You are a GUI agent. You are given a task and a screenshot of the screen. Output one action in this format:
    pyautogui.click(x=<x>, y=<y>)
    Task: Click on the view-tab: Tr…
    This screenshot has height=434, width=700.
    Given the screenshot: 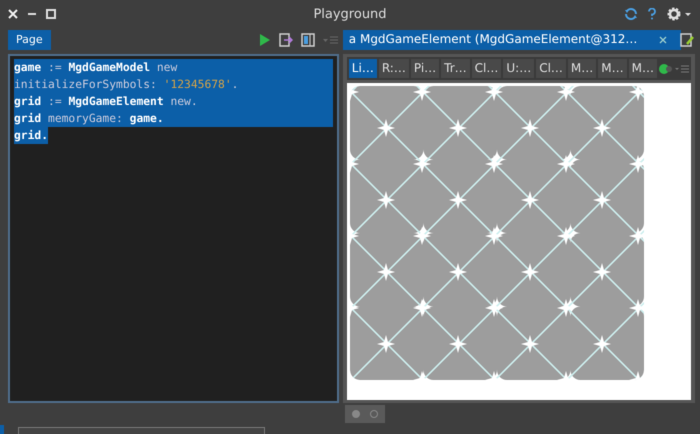 What is the action you would take?
    pyautogui.click(x=455, y=68)
    